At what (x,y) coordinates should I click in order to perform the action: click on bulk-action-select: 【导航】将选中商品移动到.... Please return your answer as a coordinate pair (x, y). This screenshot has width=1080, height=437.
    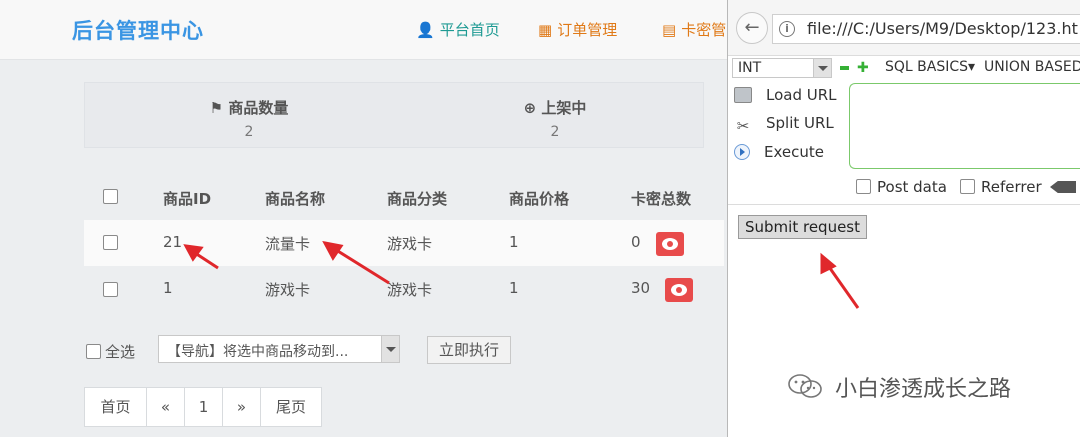
    Looking at the image, I should click on (279, 349).